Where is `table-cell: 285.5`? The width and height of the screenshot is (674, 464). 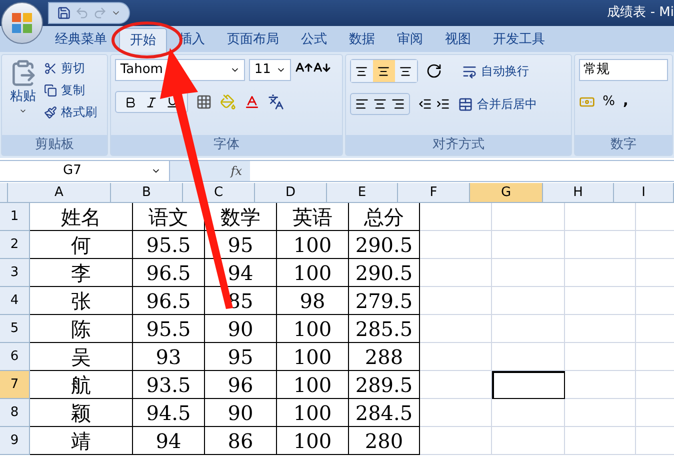
table-cell: 285.5 is located at coordinates (384, 329).